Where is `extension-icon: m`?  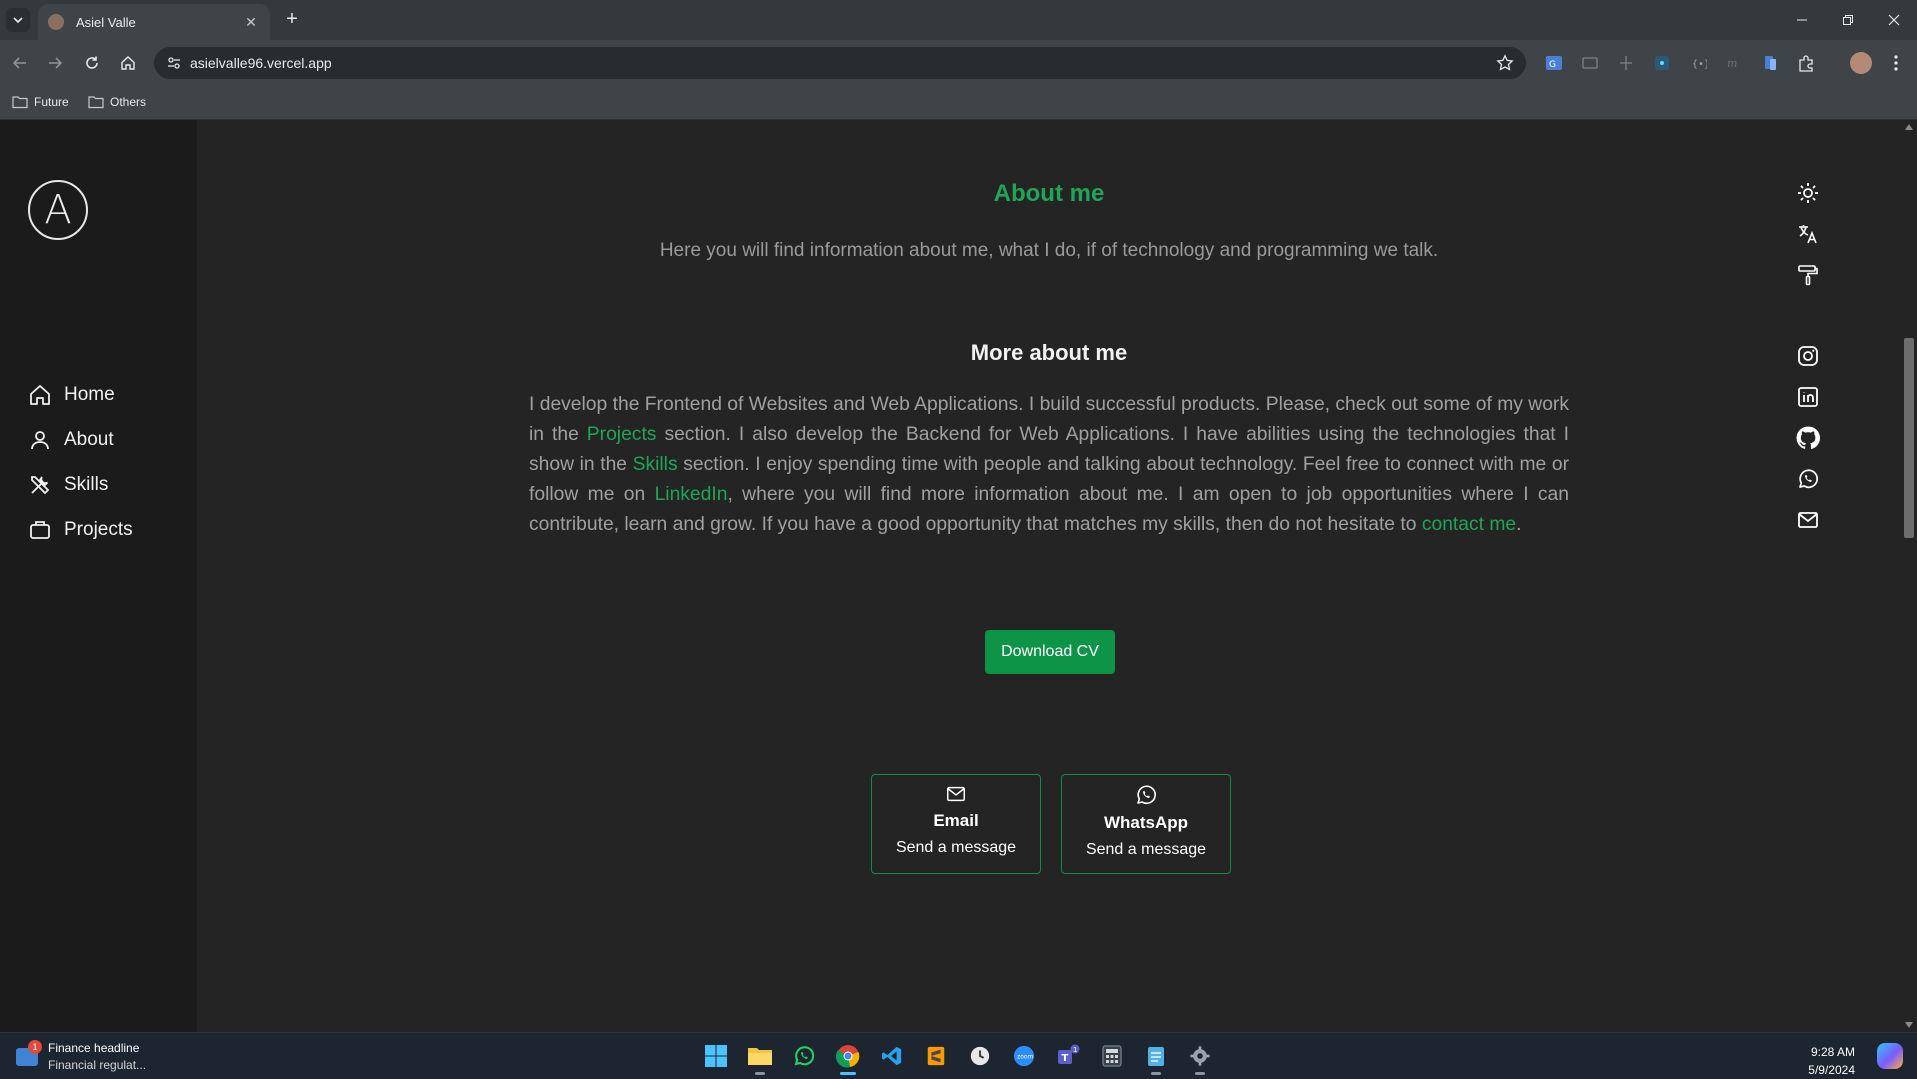
extension-icon: m is located at coordinates (1734, 63).